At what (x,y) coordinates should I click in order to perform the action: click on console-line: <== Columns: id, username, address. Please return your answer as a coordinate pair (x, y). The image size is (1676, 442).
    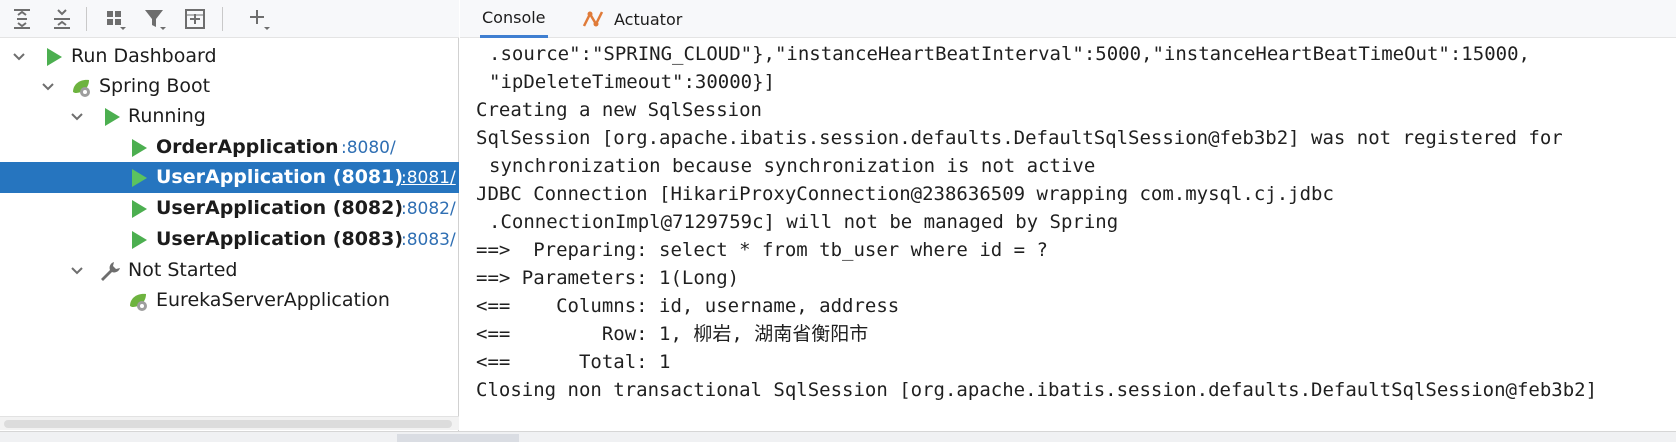
    Looking at the image, I should click on (688, 306).